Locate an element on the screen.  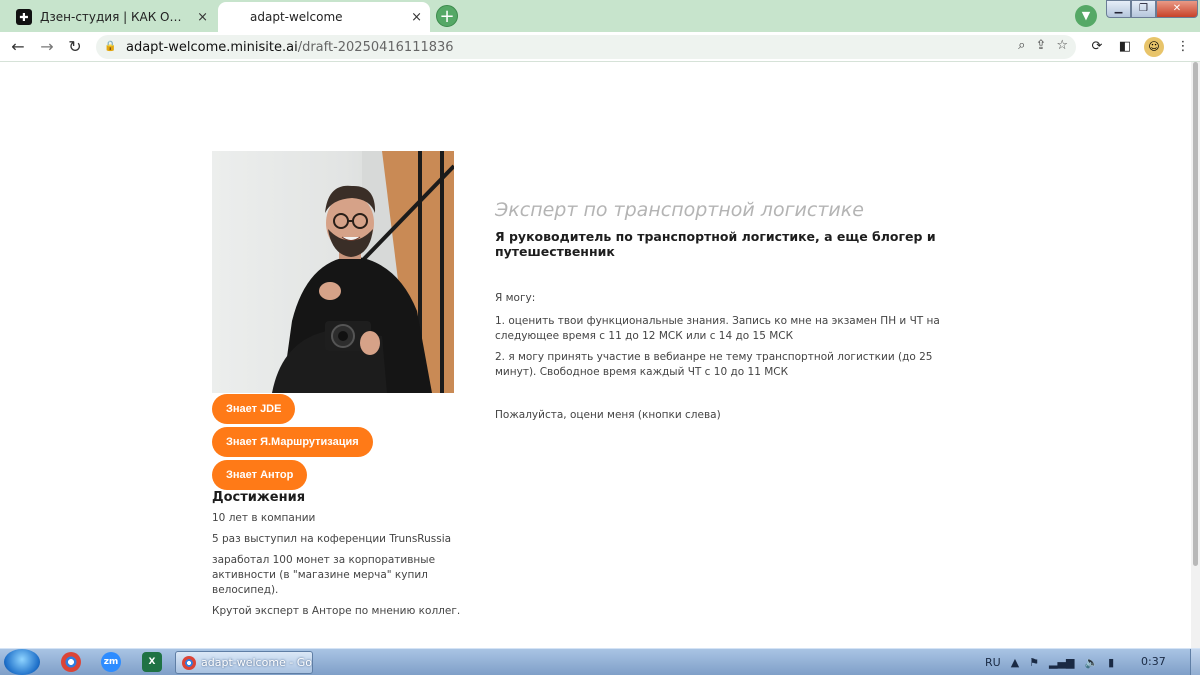
dzen-favicon-icon: ✚ is located at coordinates (24, 17).